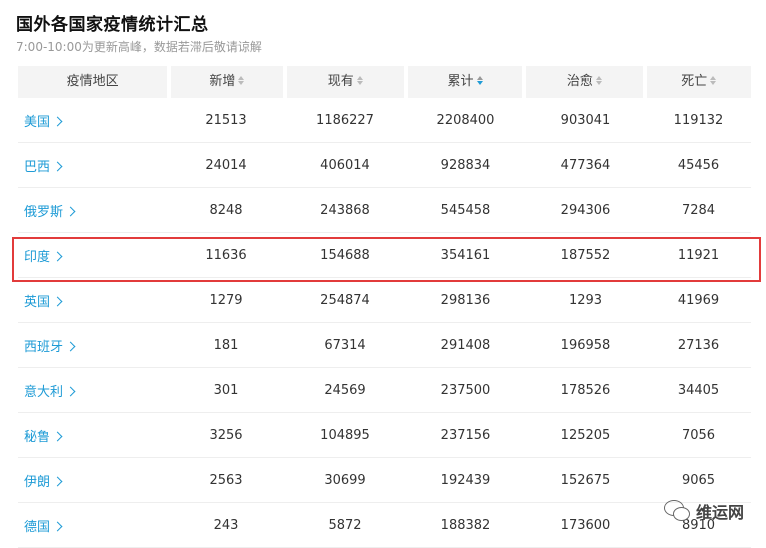  Describe the element at coordinates (465, 165) in the screenshot. I see `cell-total: 928834` at that location.